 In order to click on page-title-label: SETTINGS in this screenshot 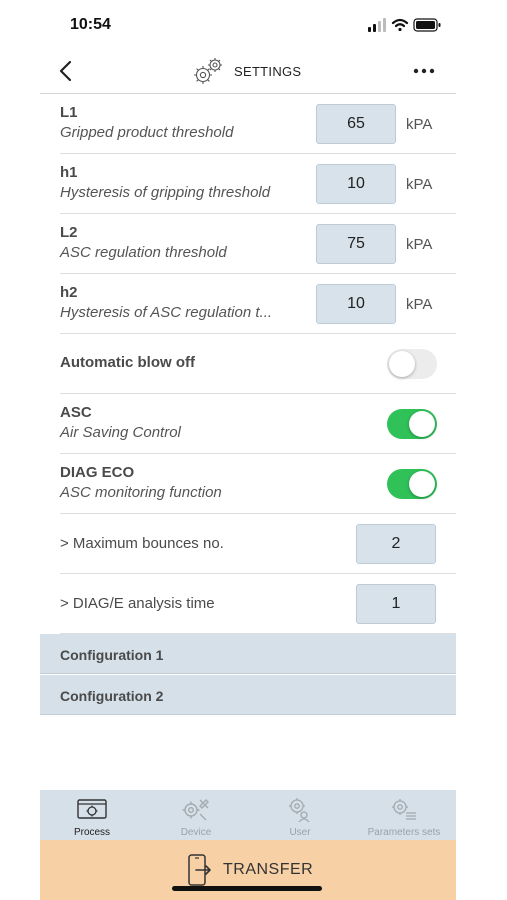, I will do `click(268, 71)`.